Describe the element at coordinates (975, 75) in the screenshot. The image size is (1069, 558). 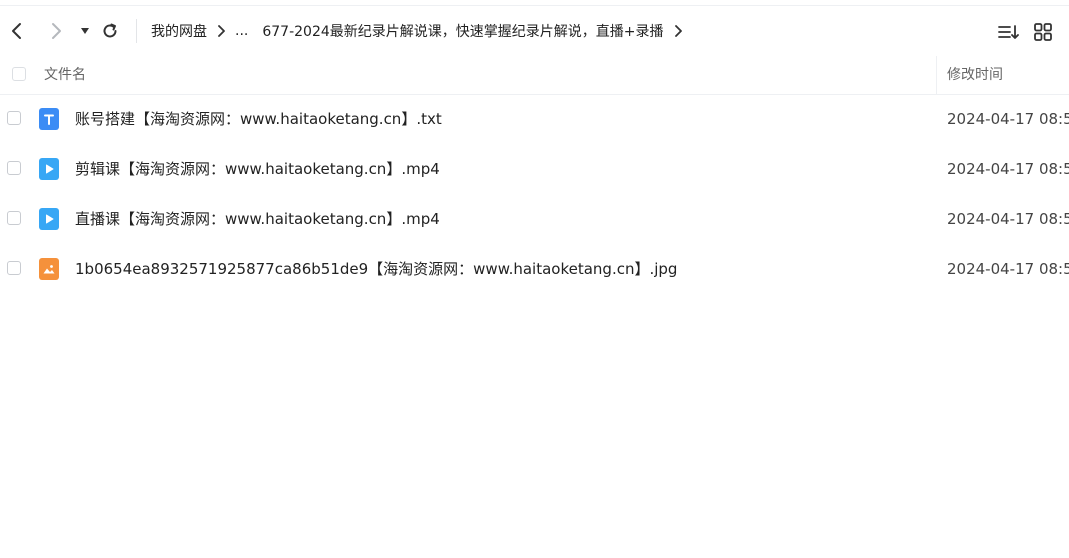
I see `column-header-time: 修改时间` at that location.